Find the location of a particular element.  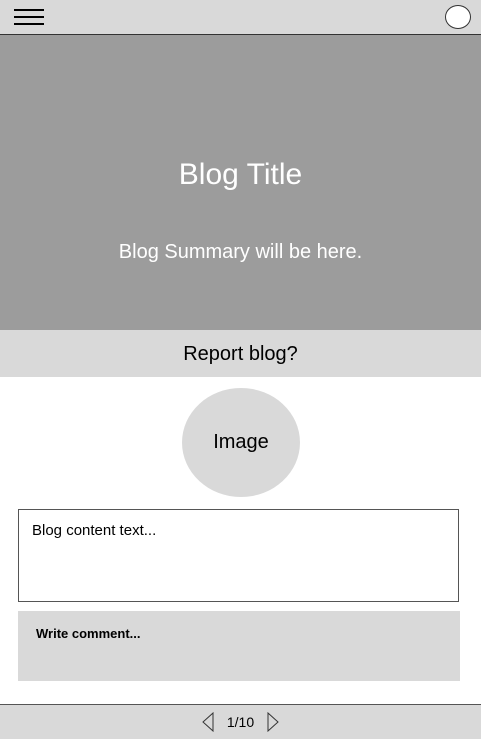

top-bar is located at coordinates (240, 17).